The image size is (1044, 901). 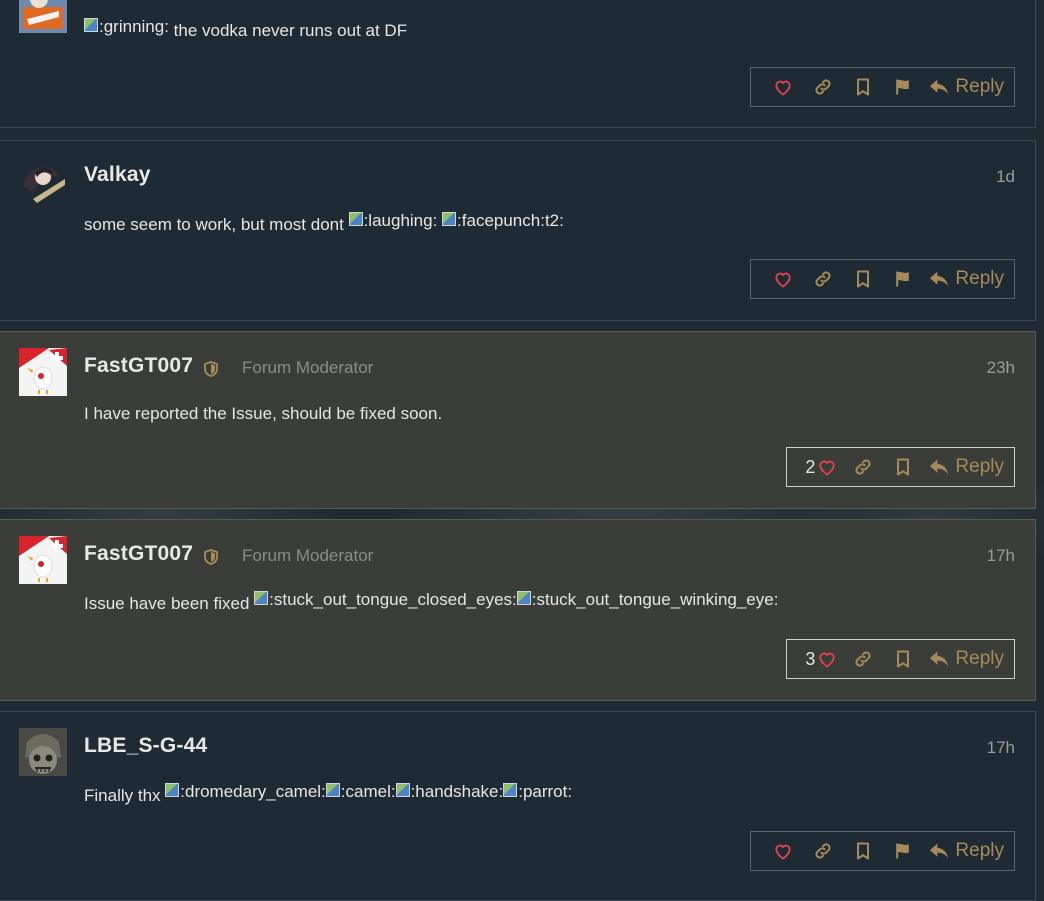 I want to click on post-text: some seem to work, but most dont, so click(x=214, y=224).